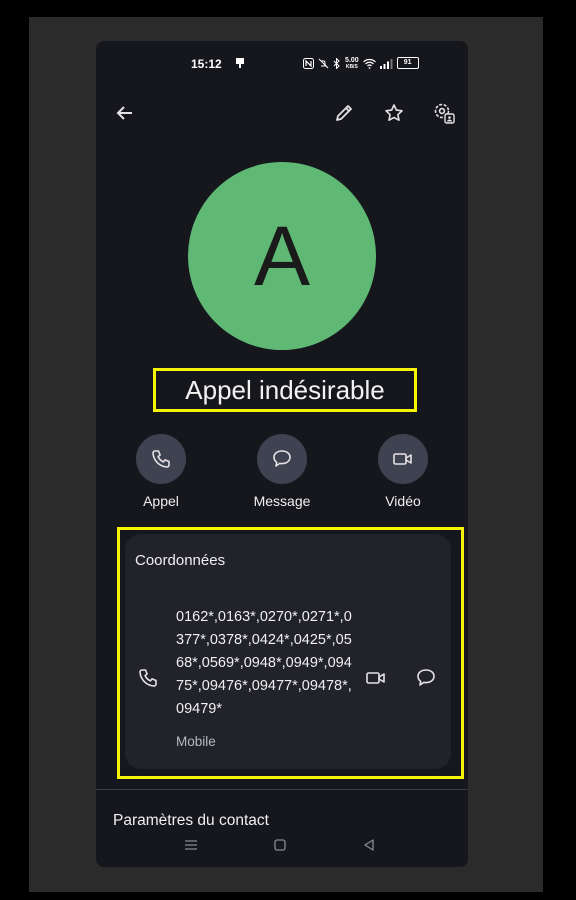 This screenshot has width=576, height=900. I want to click on contact-settings-heading: Paramètres du contact, so click(191, 821).